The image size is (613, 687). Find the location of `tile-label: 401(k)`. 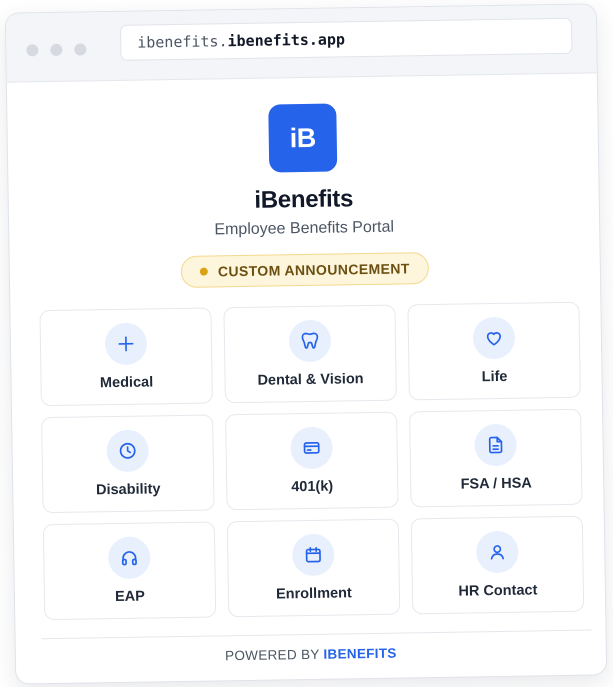

tile-label: 401(k) is located at coordinates (312, 487).